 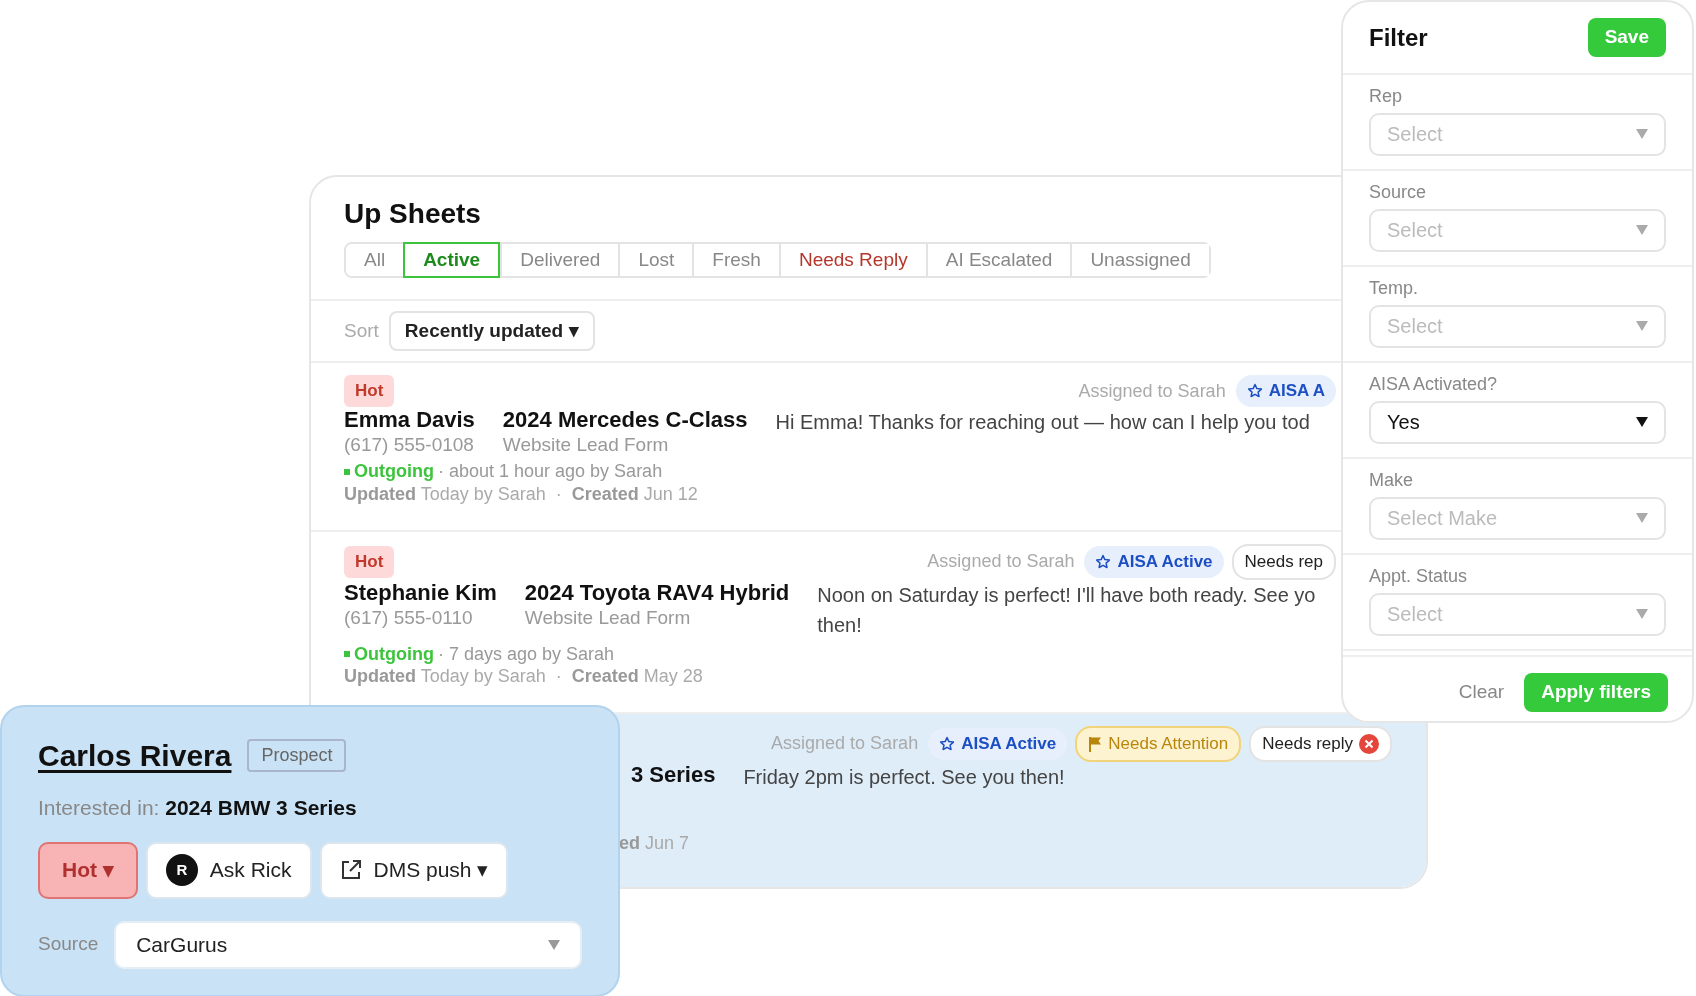 What do you see at coordinates (550, 472) in the screenshot?
I see `activity-text: · about 1 hour ago by Sarah` at bounding box center [550, 472].